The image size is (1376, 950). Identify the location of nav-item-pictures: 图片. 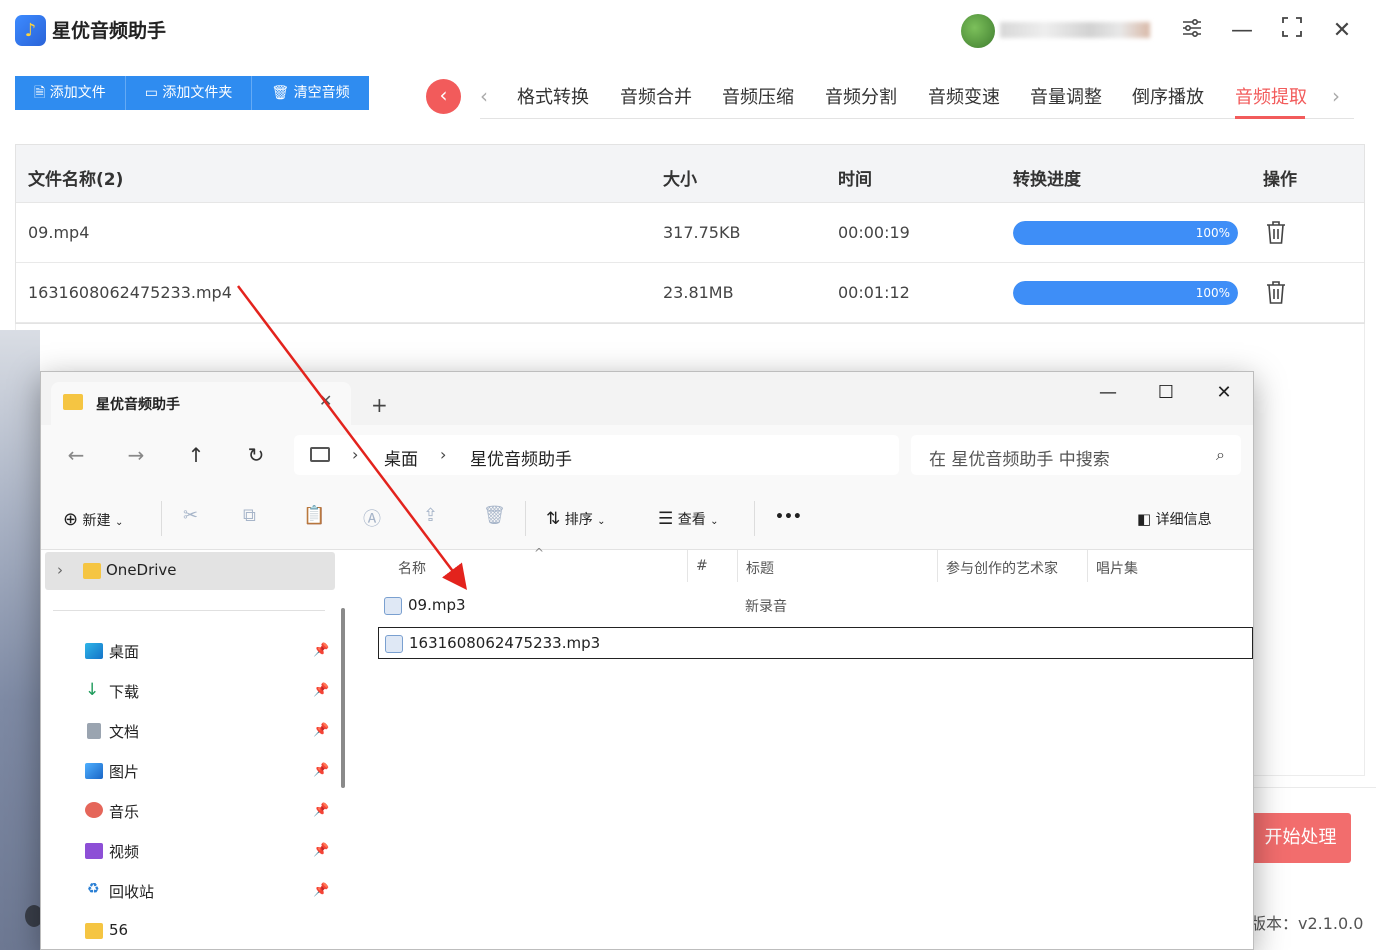
(124, 771).